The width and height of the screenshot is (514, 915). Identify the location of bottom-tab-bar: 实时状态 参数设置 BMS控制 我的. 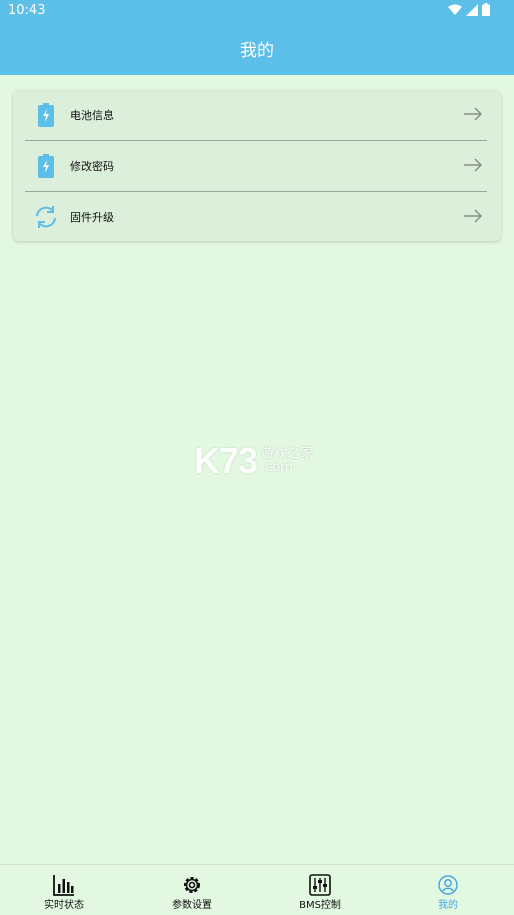
(257, 889).